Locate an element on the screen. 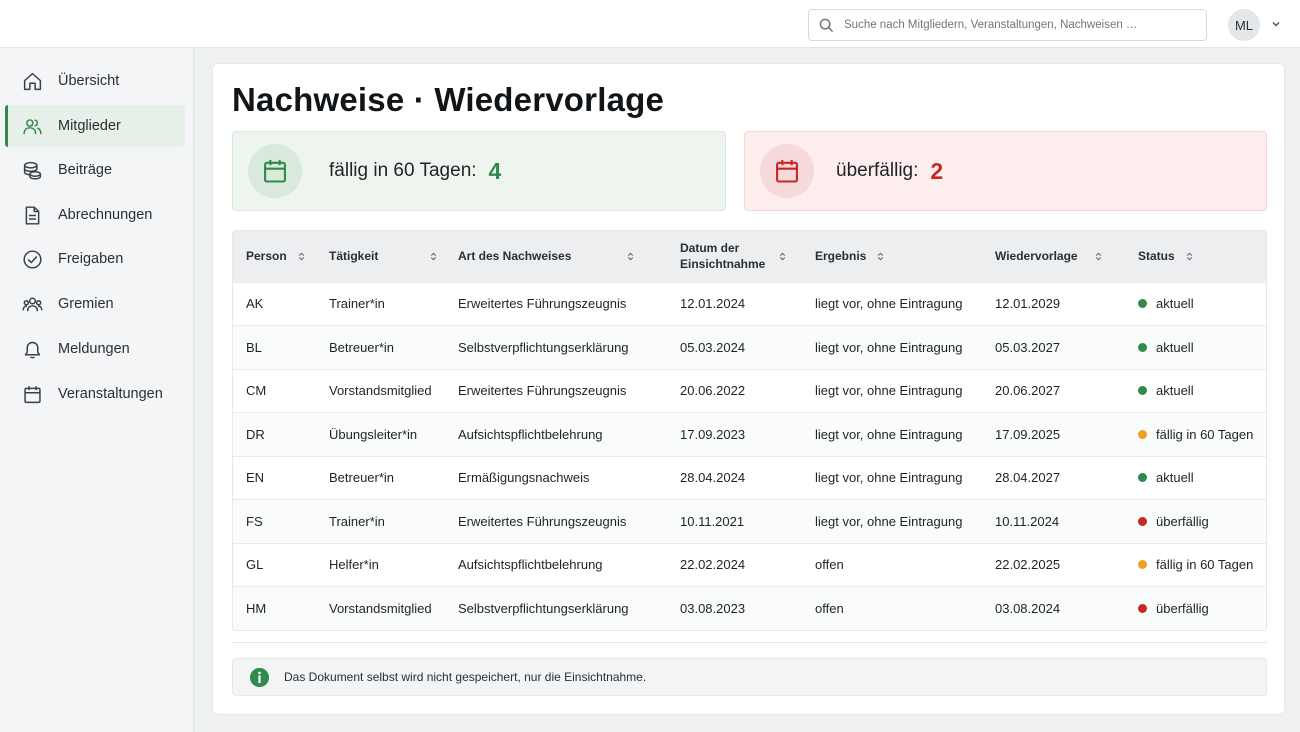 The height and width of the screenshot is (732, 1300). sidebar-item-label: Übersicht is located at coordinates (89, 81).